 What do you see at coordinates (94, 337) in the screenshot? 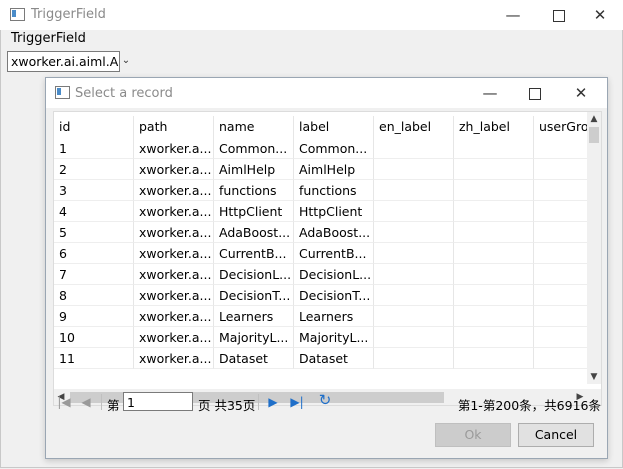
I see `table-cell: 10` at bounding box center [94, 337].